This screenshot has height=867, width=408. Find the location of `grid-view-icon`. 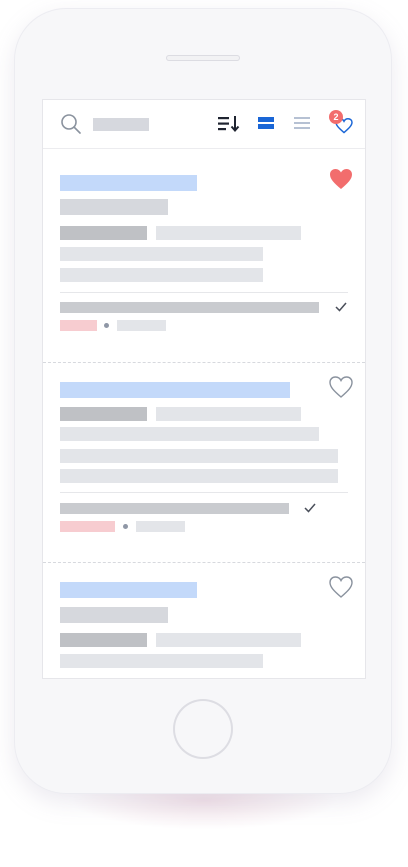

grid-view-icon is located at coordinates (266, 123).